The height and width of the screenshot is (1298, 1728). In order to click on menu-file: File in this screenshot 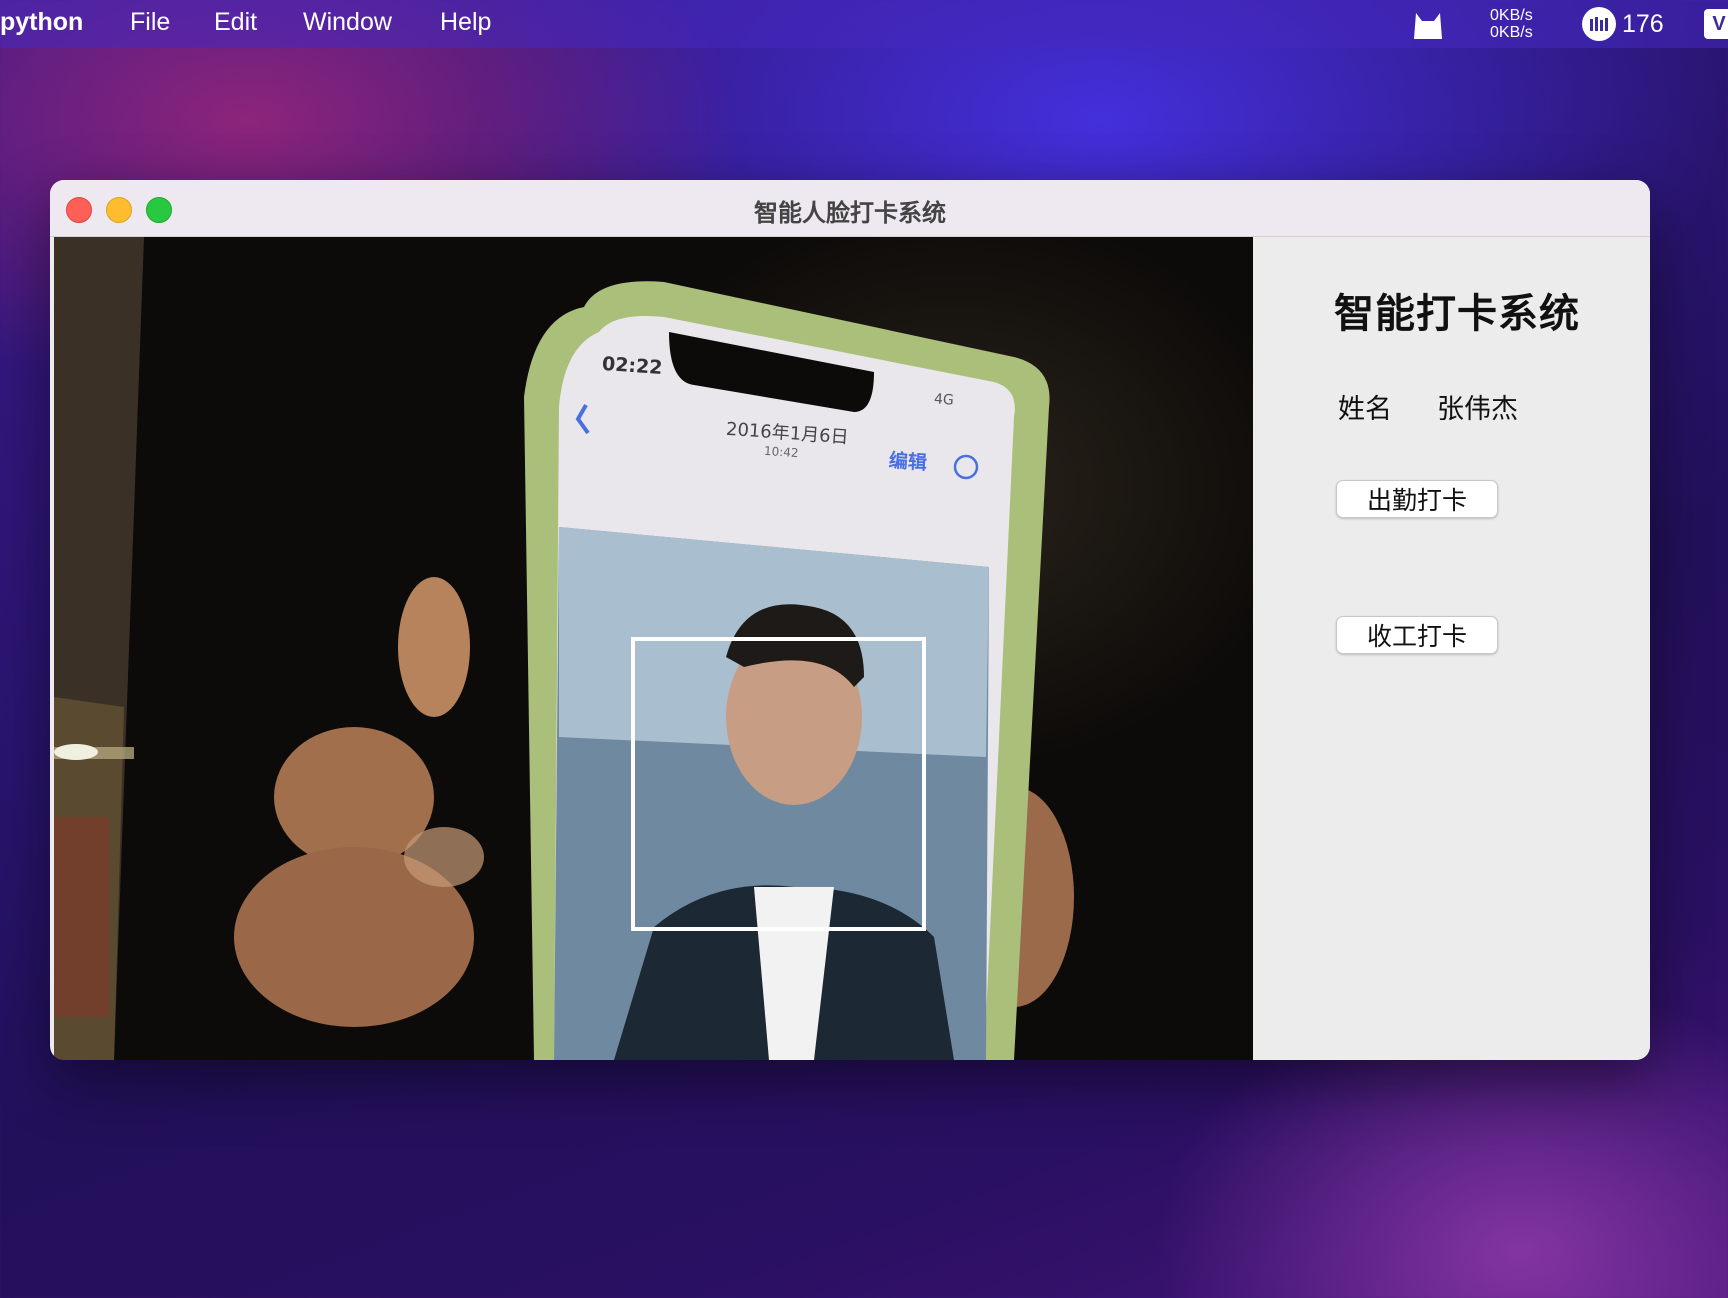, I will do `click(150, 22)`.